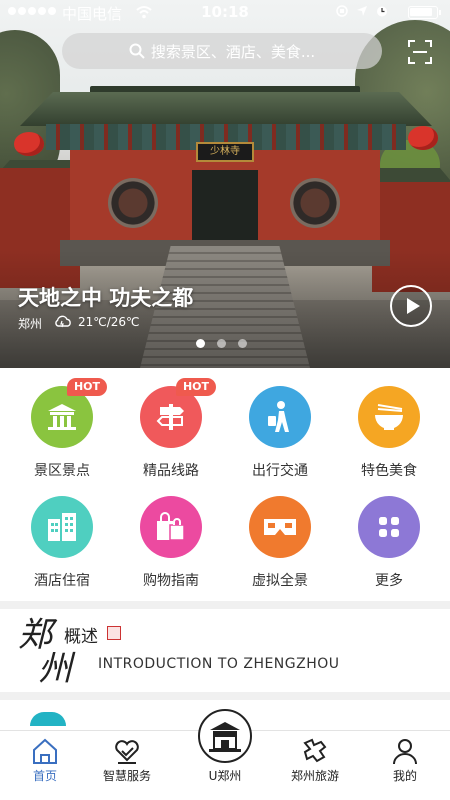 This screenshot has height=800, width=450. Describe the element at coordinates (126, 776) in the screenshot. I see `tab-label: 智慧服务` at that location.